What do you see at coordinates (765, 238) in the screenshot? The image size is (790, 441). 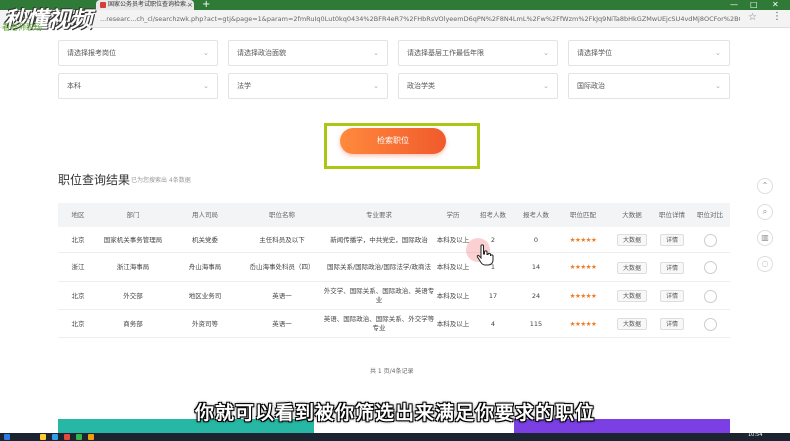 I see `chart-icon: ▥` at bounding box center [765, 238].